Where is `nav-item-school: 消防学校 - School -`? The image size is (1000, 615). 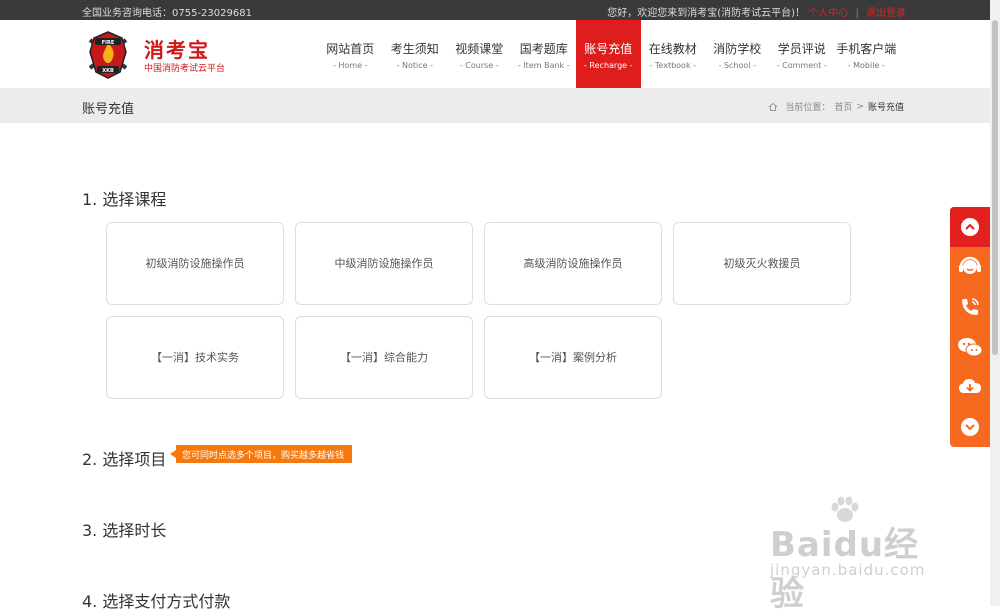
nav-item-school: 消防学校 - School - is located at coordinates (737, 54).